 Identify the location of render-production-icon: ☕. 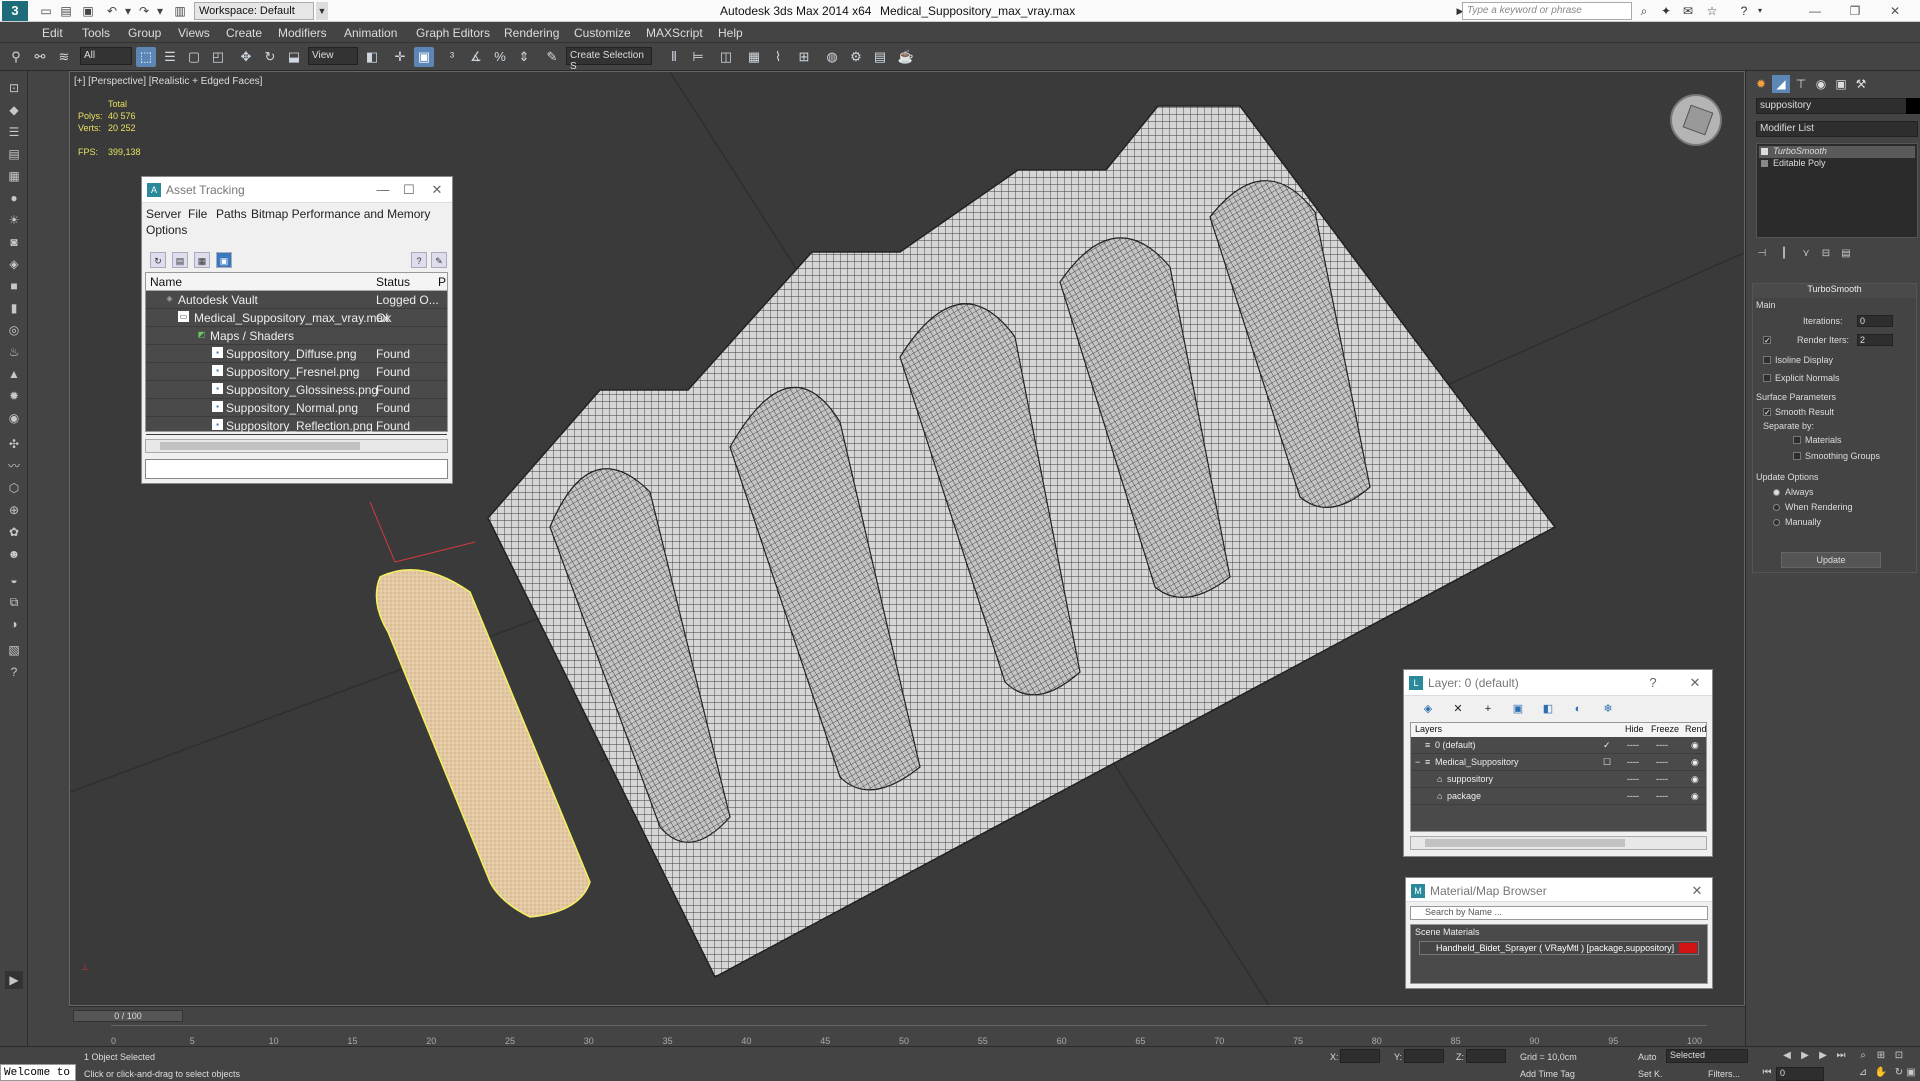
(906, 57).